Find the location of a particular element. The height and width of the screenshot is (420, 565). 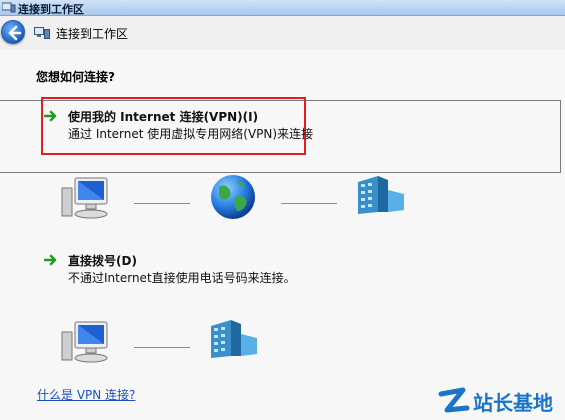

option-vpn-description: 通过 Internet 使用虚拟专用网络(VPN)来连接 is located at coordinates (191, 134).